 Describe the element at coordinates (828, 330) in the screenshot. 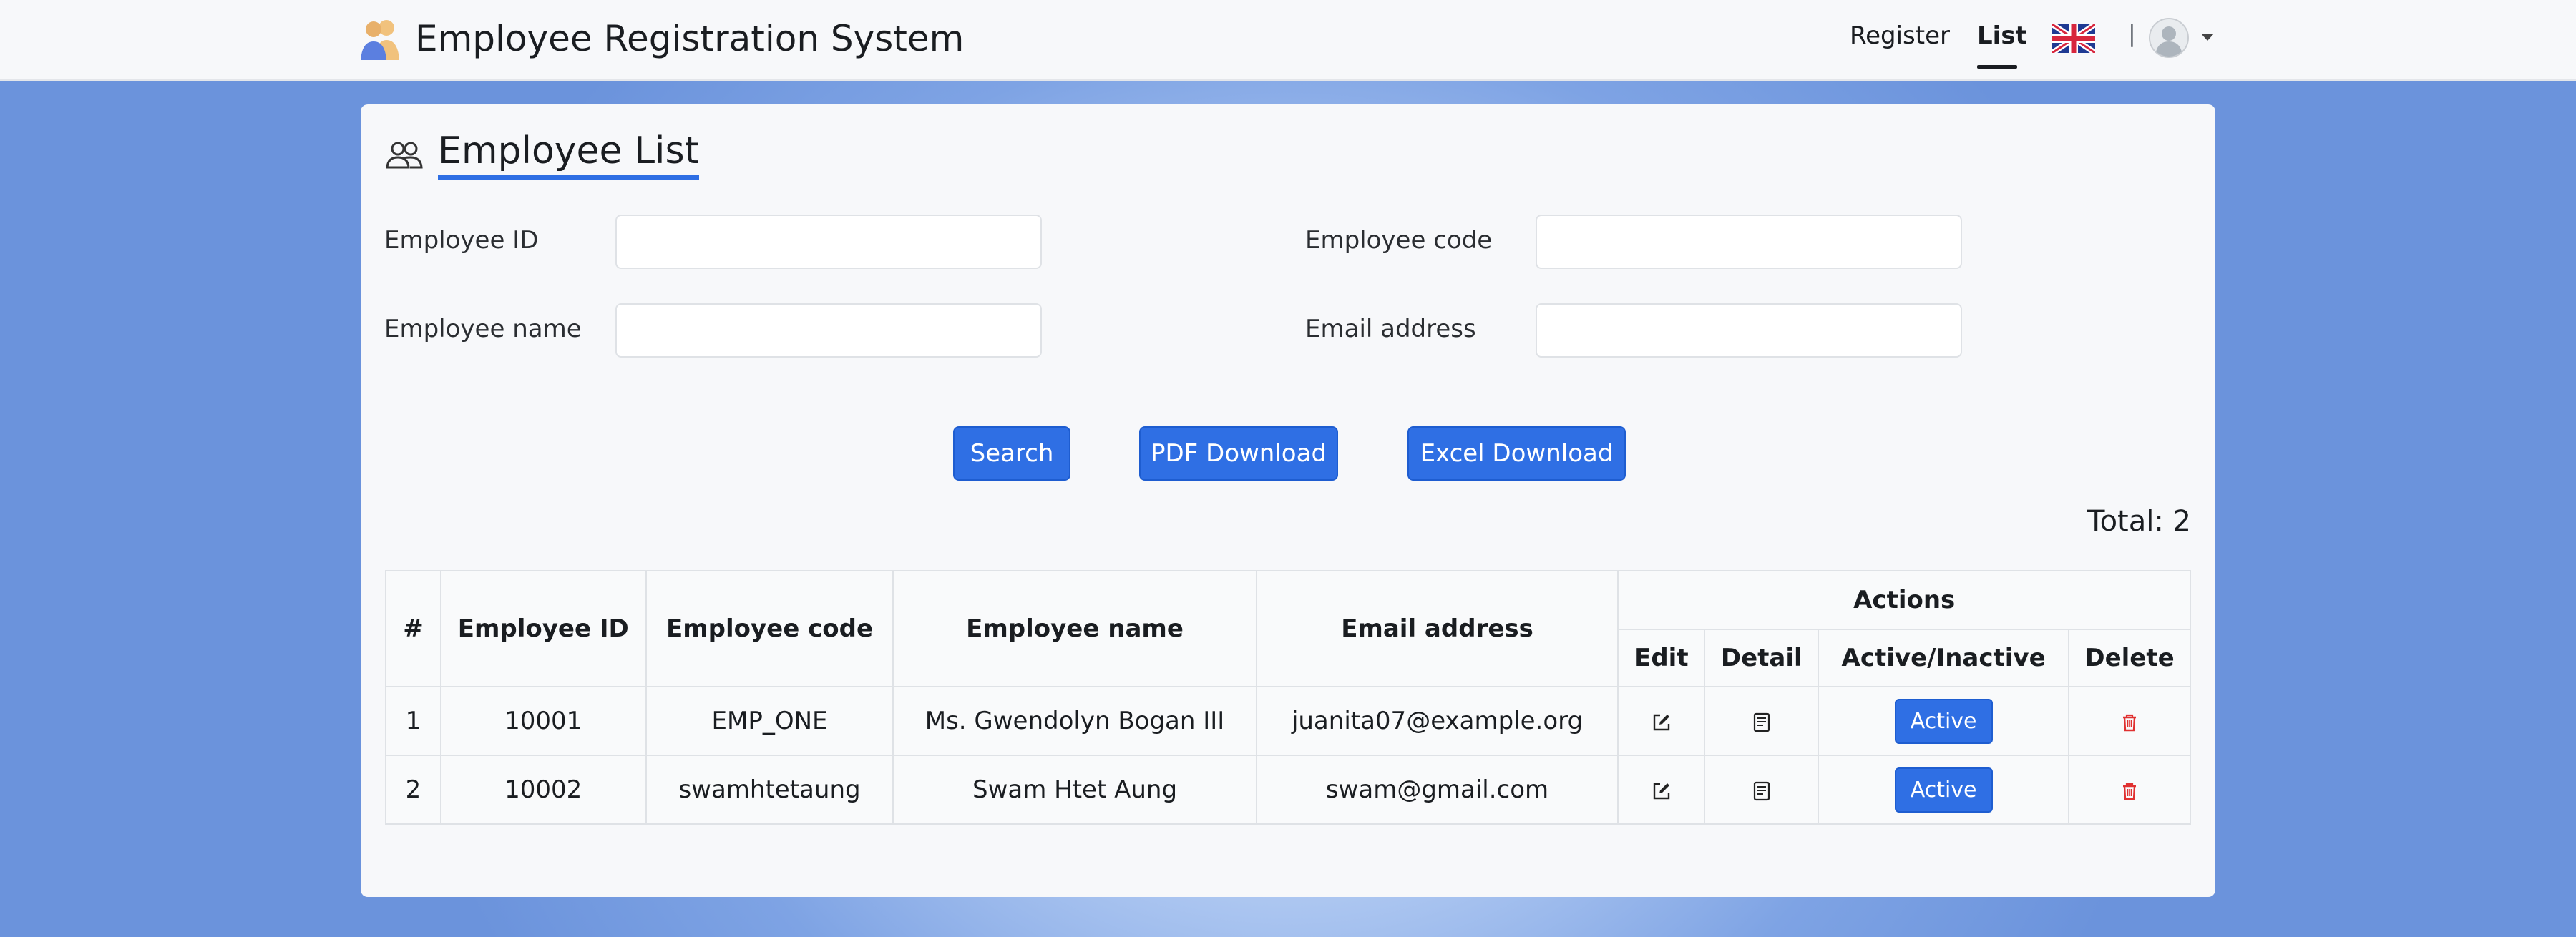

I see `employee-name-input` at that location.